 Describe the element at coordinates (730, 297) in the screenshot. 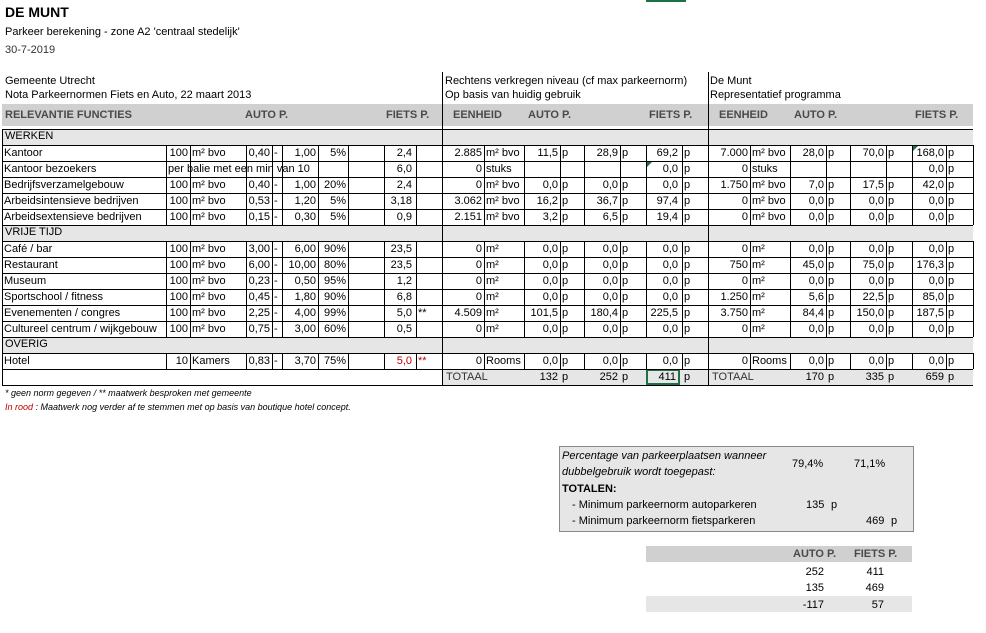

I see `cell-r-q: 1.250` at that location.